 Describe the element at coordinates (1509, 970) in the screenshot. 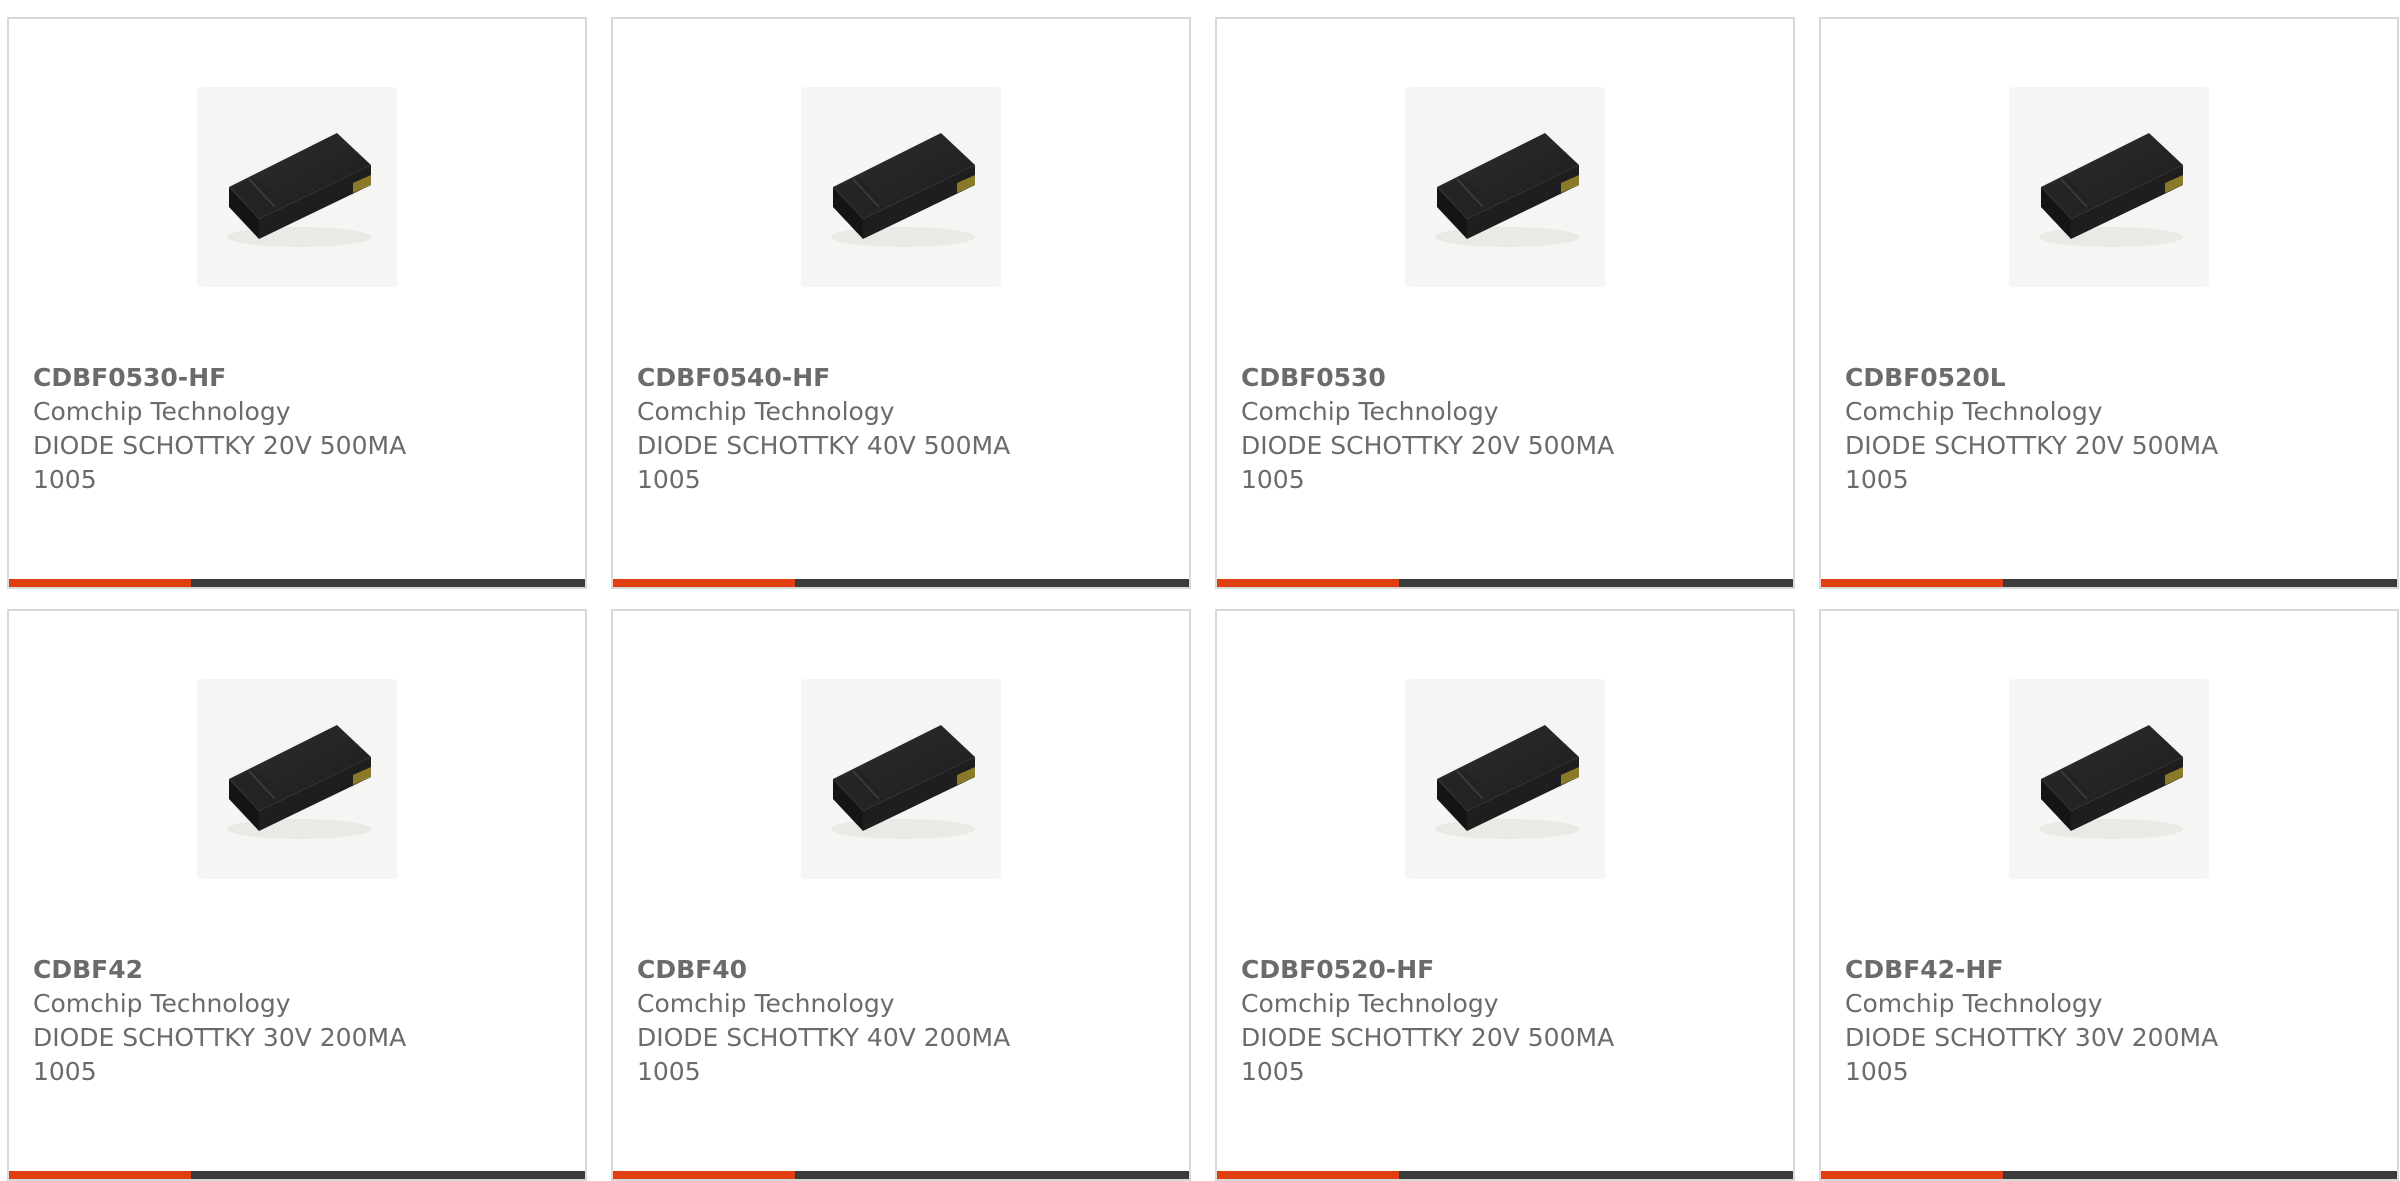

I see `part-number: CDBF0520-HF` at that location.